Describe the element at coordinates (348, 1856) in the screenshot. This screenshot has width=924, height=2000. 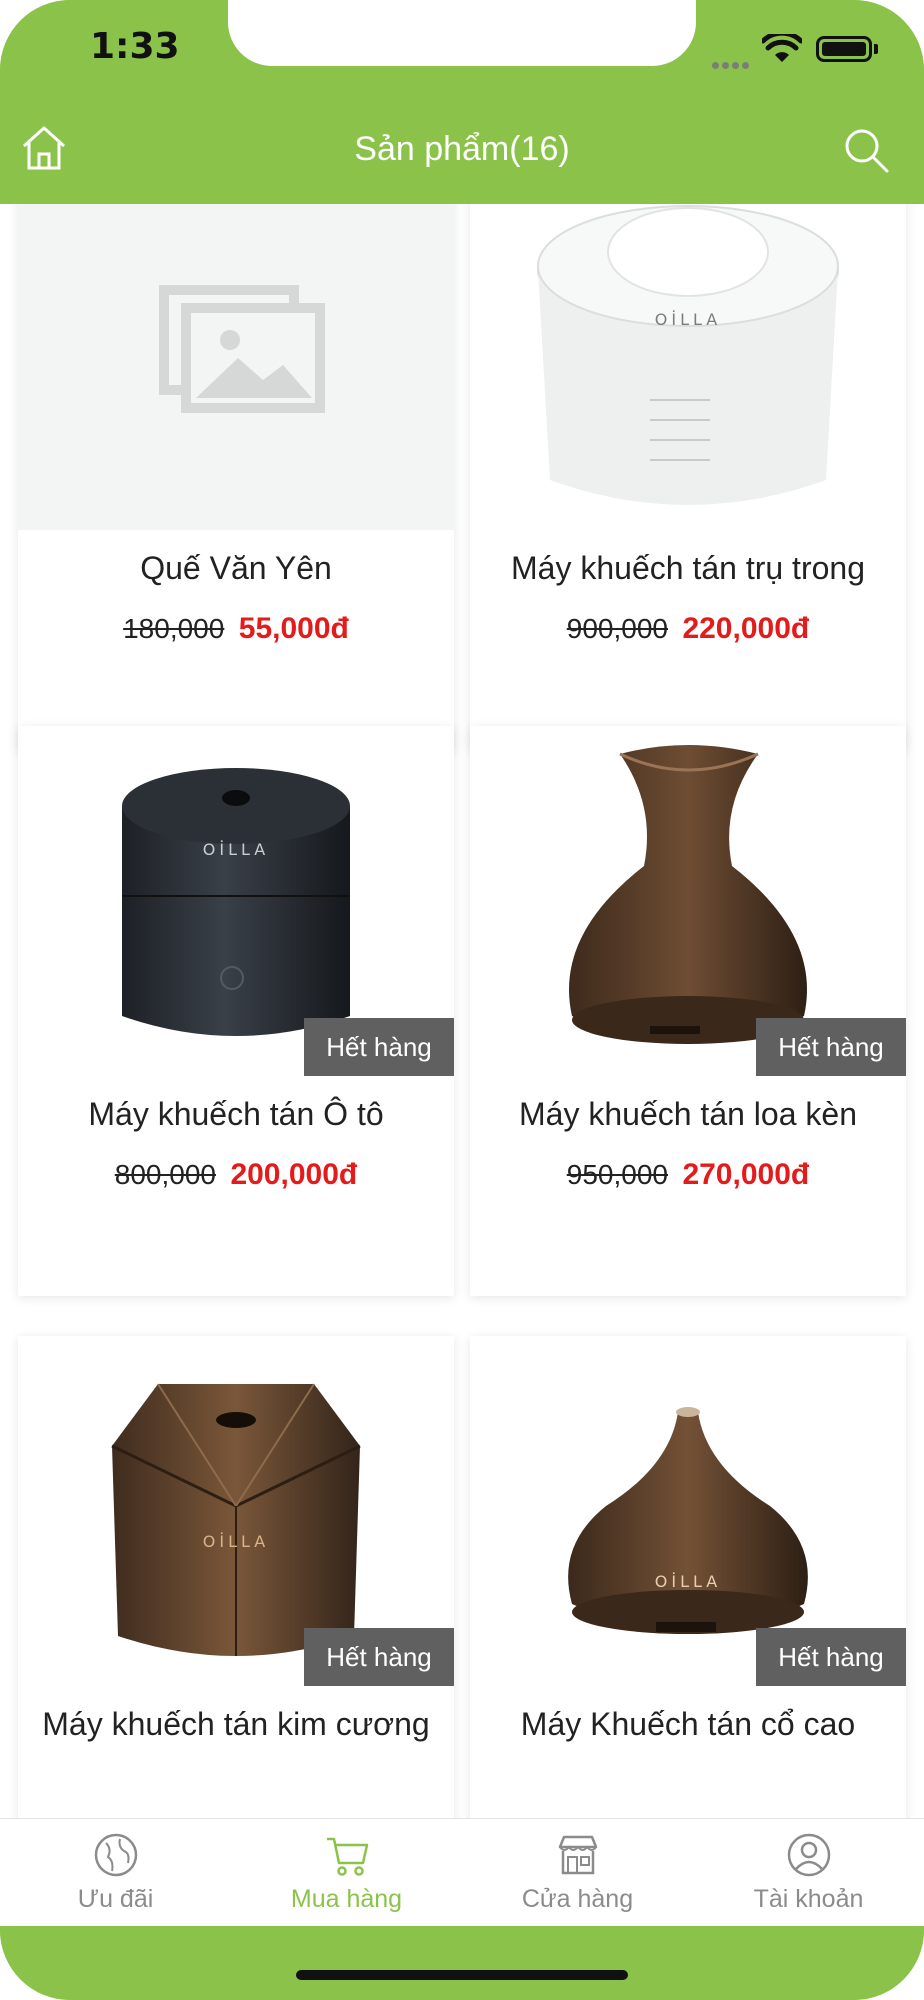
I see `cart-icon` at that location.